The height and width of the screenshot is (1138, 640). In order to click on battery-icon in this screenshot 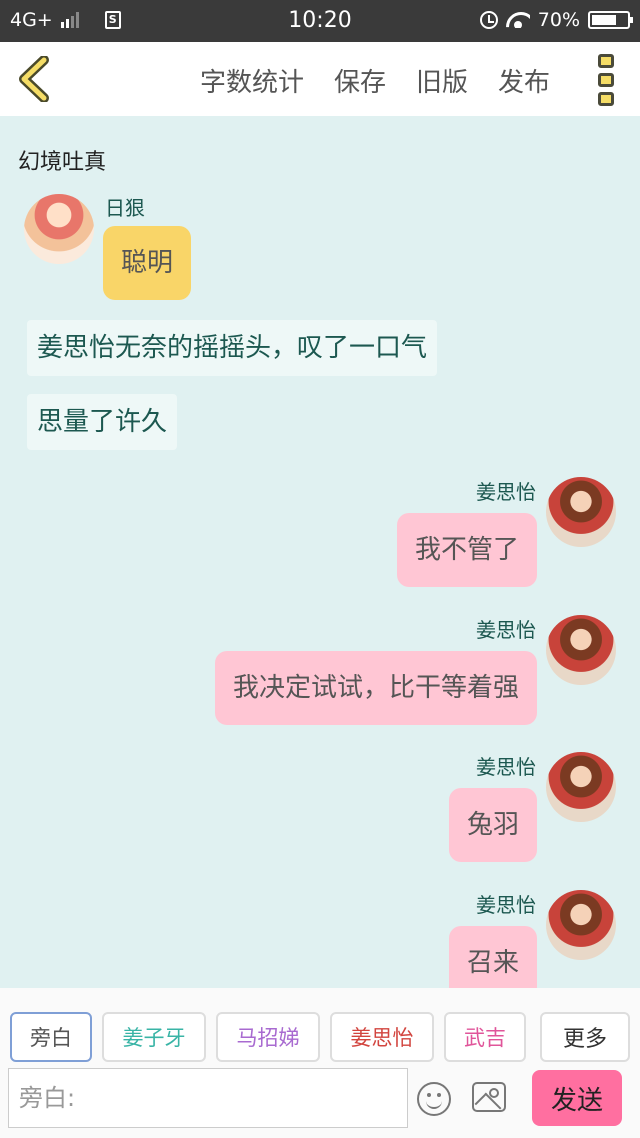, I will do `click(610, 20)`.